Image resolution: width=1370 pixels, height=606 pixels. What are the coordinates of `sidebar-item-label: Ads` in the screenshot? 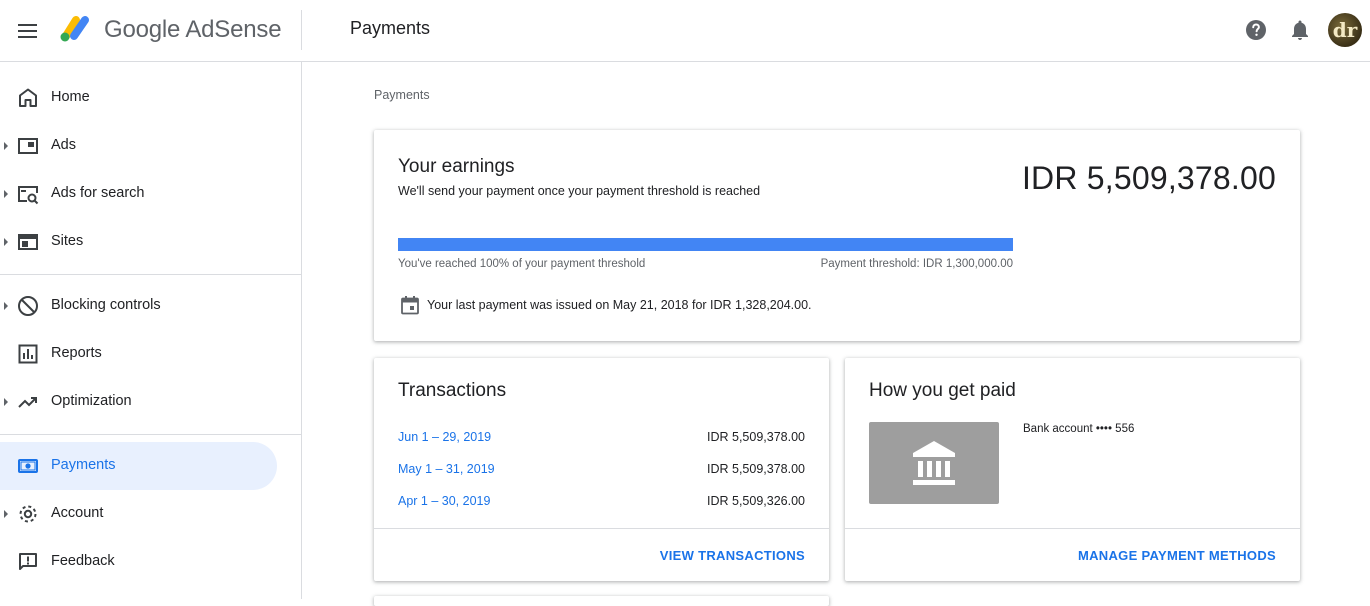 It's located at (63, 145).